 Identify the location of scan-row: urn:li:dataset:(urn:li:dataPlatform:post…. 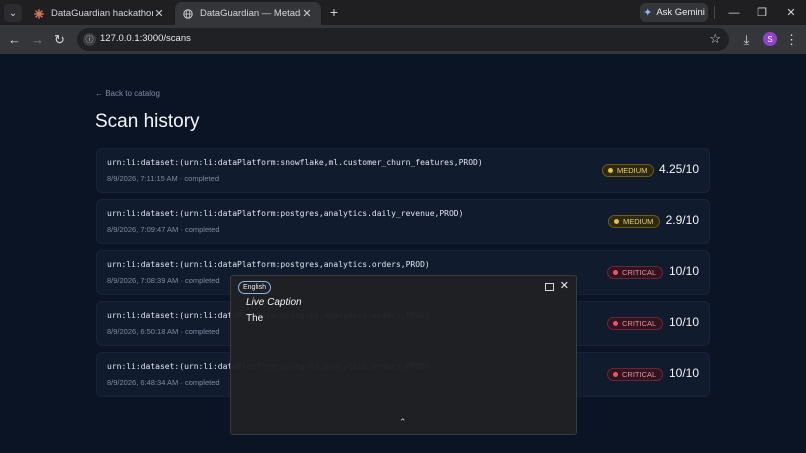
(403, 221).